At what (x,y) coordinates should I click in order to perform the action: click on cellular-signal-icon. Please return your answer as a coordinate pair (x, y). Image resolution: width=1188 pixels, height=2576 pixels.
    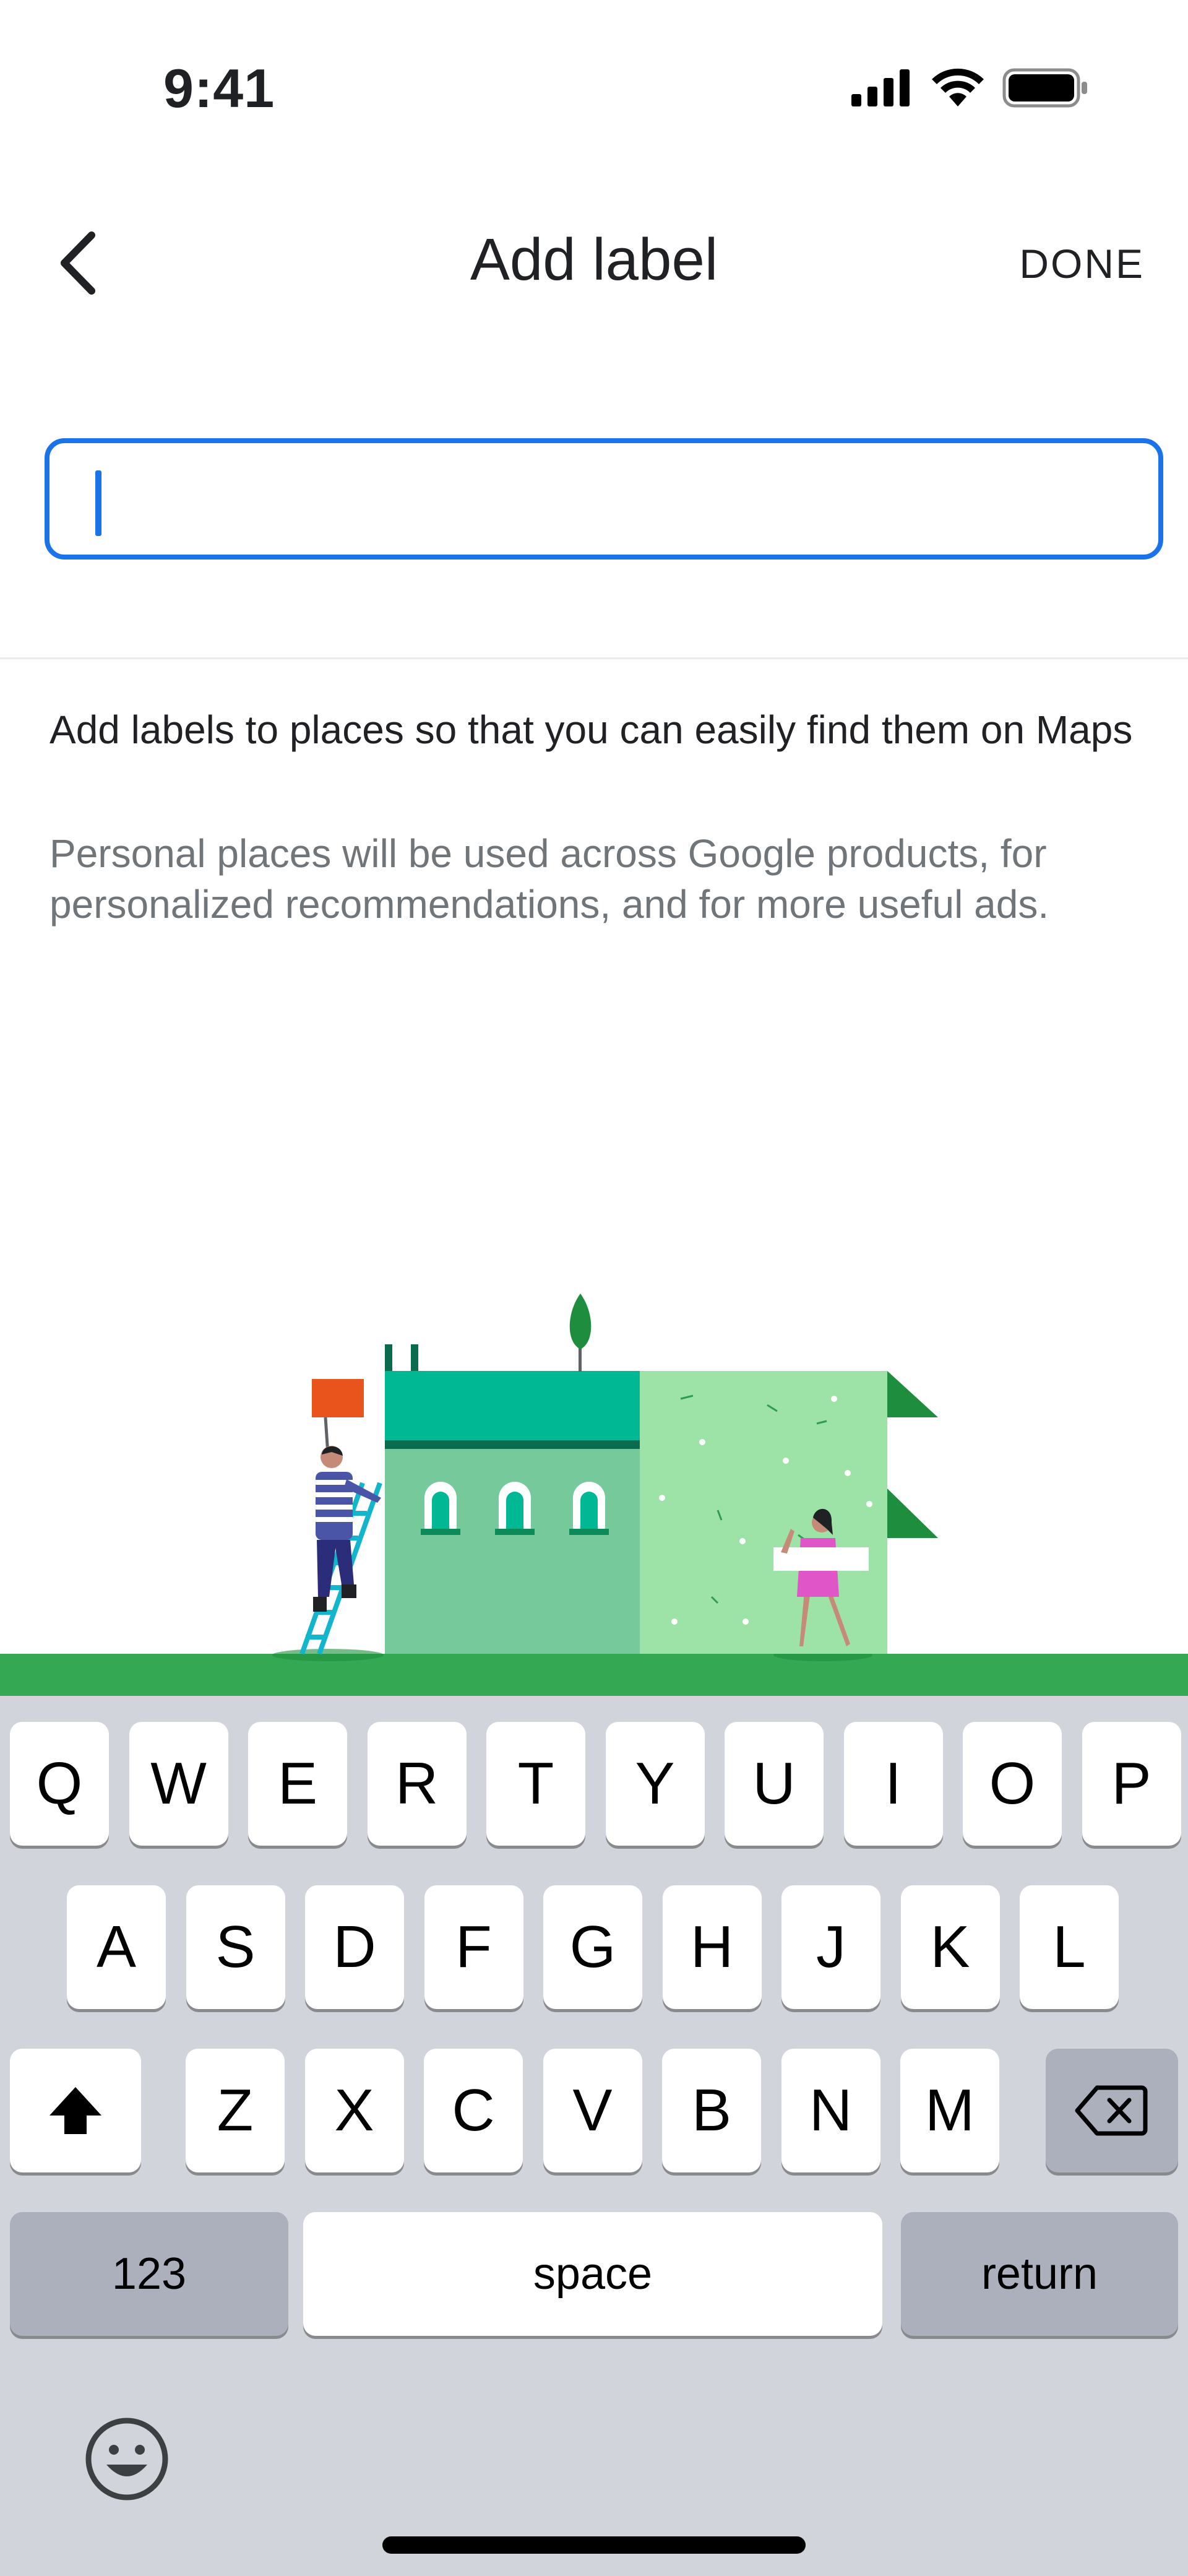
    Looking at the image, I should click on (880, 87).